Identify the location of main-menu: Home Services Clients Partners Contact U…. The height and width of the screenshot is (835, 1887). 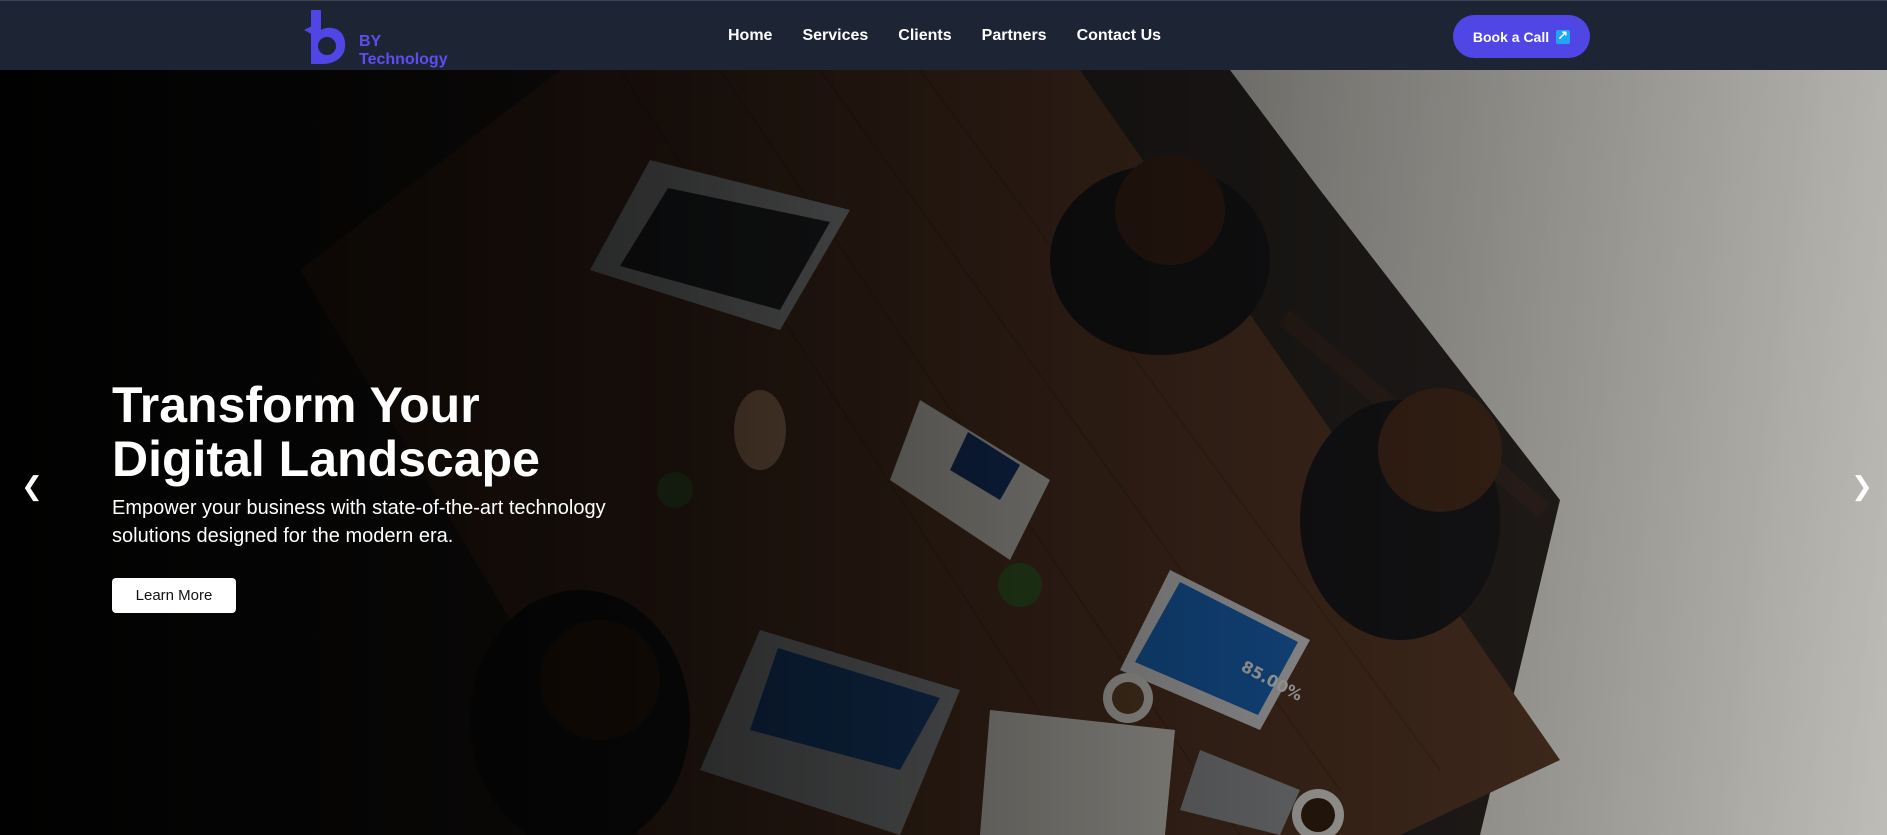
(959, 36).